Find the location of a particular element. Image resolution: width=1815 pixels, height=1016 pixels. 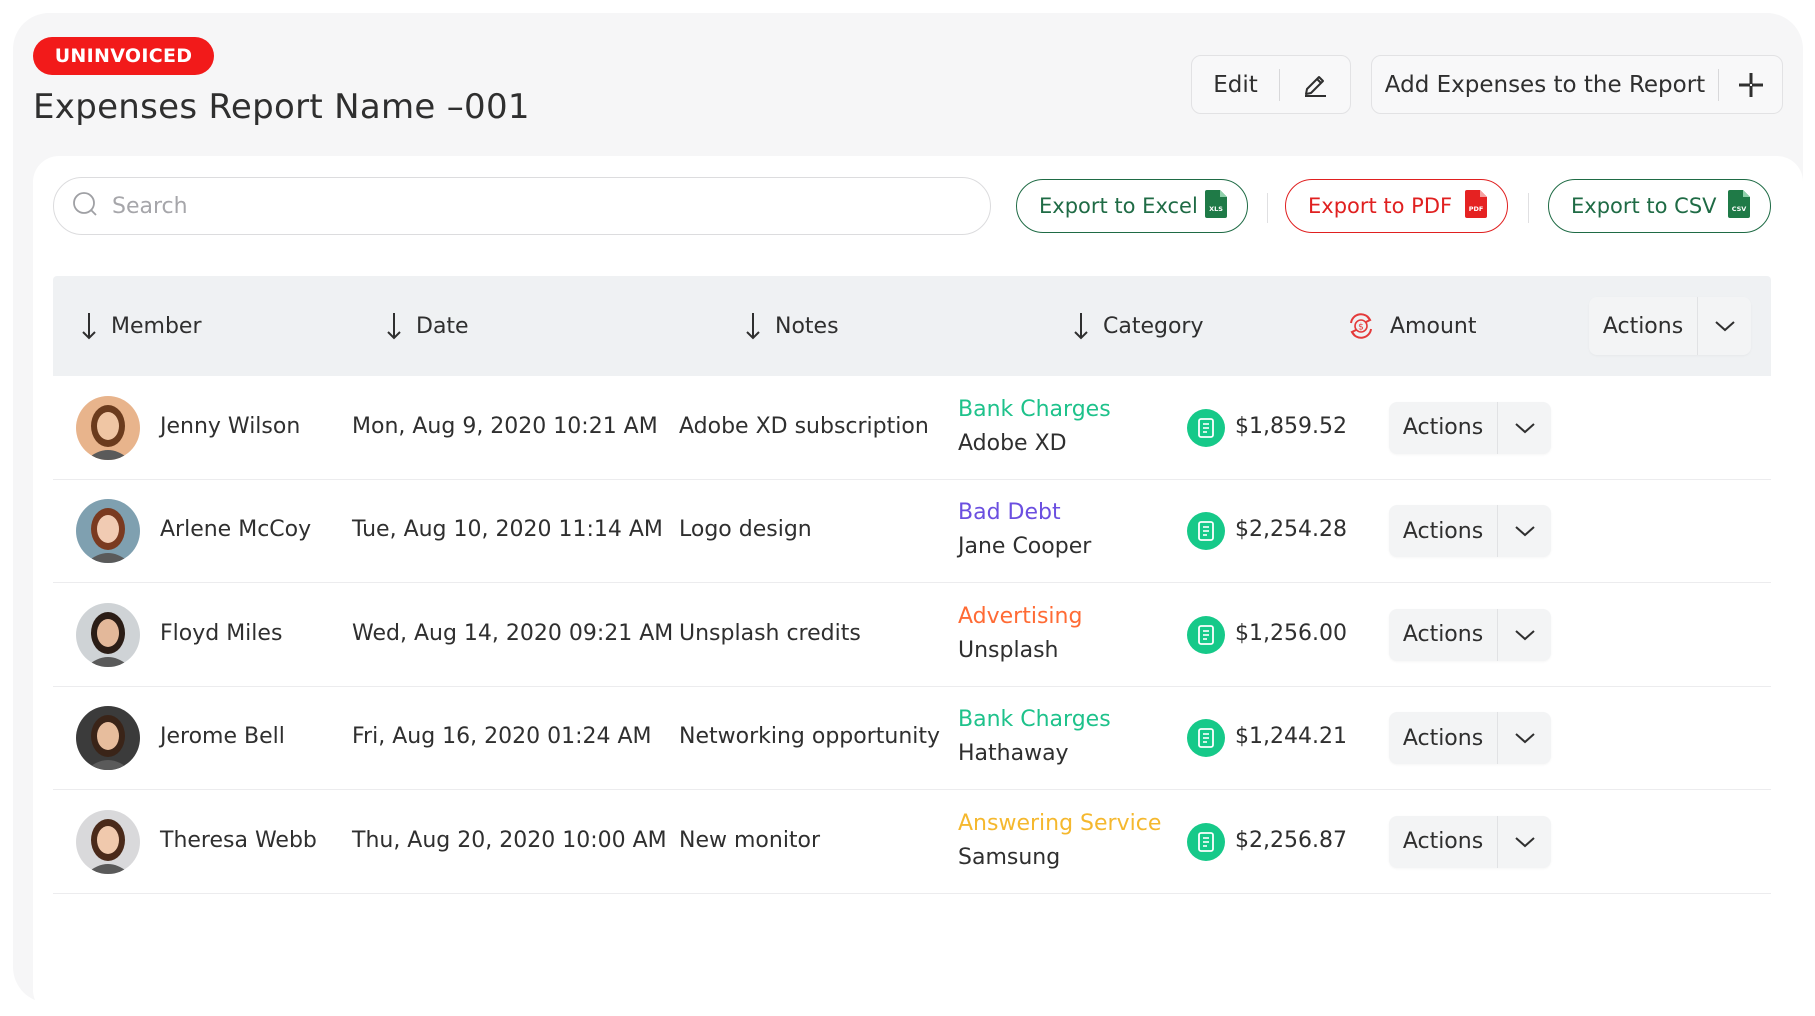

export-pdf-button: Export to PDF PDF is located at coordinates (1396, 206).